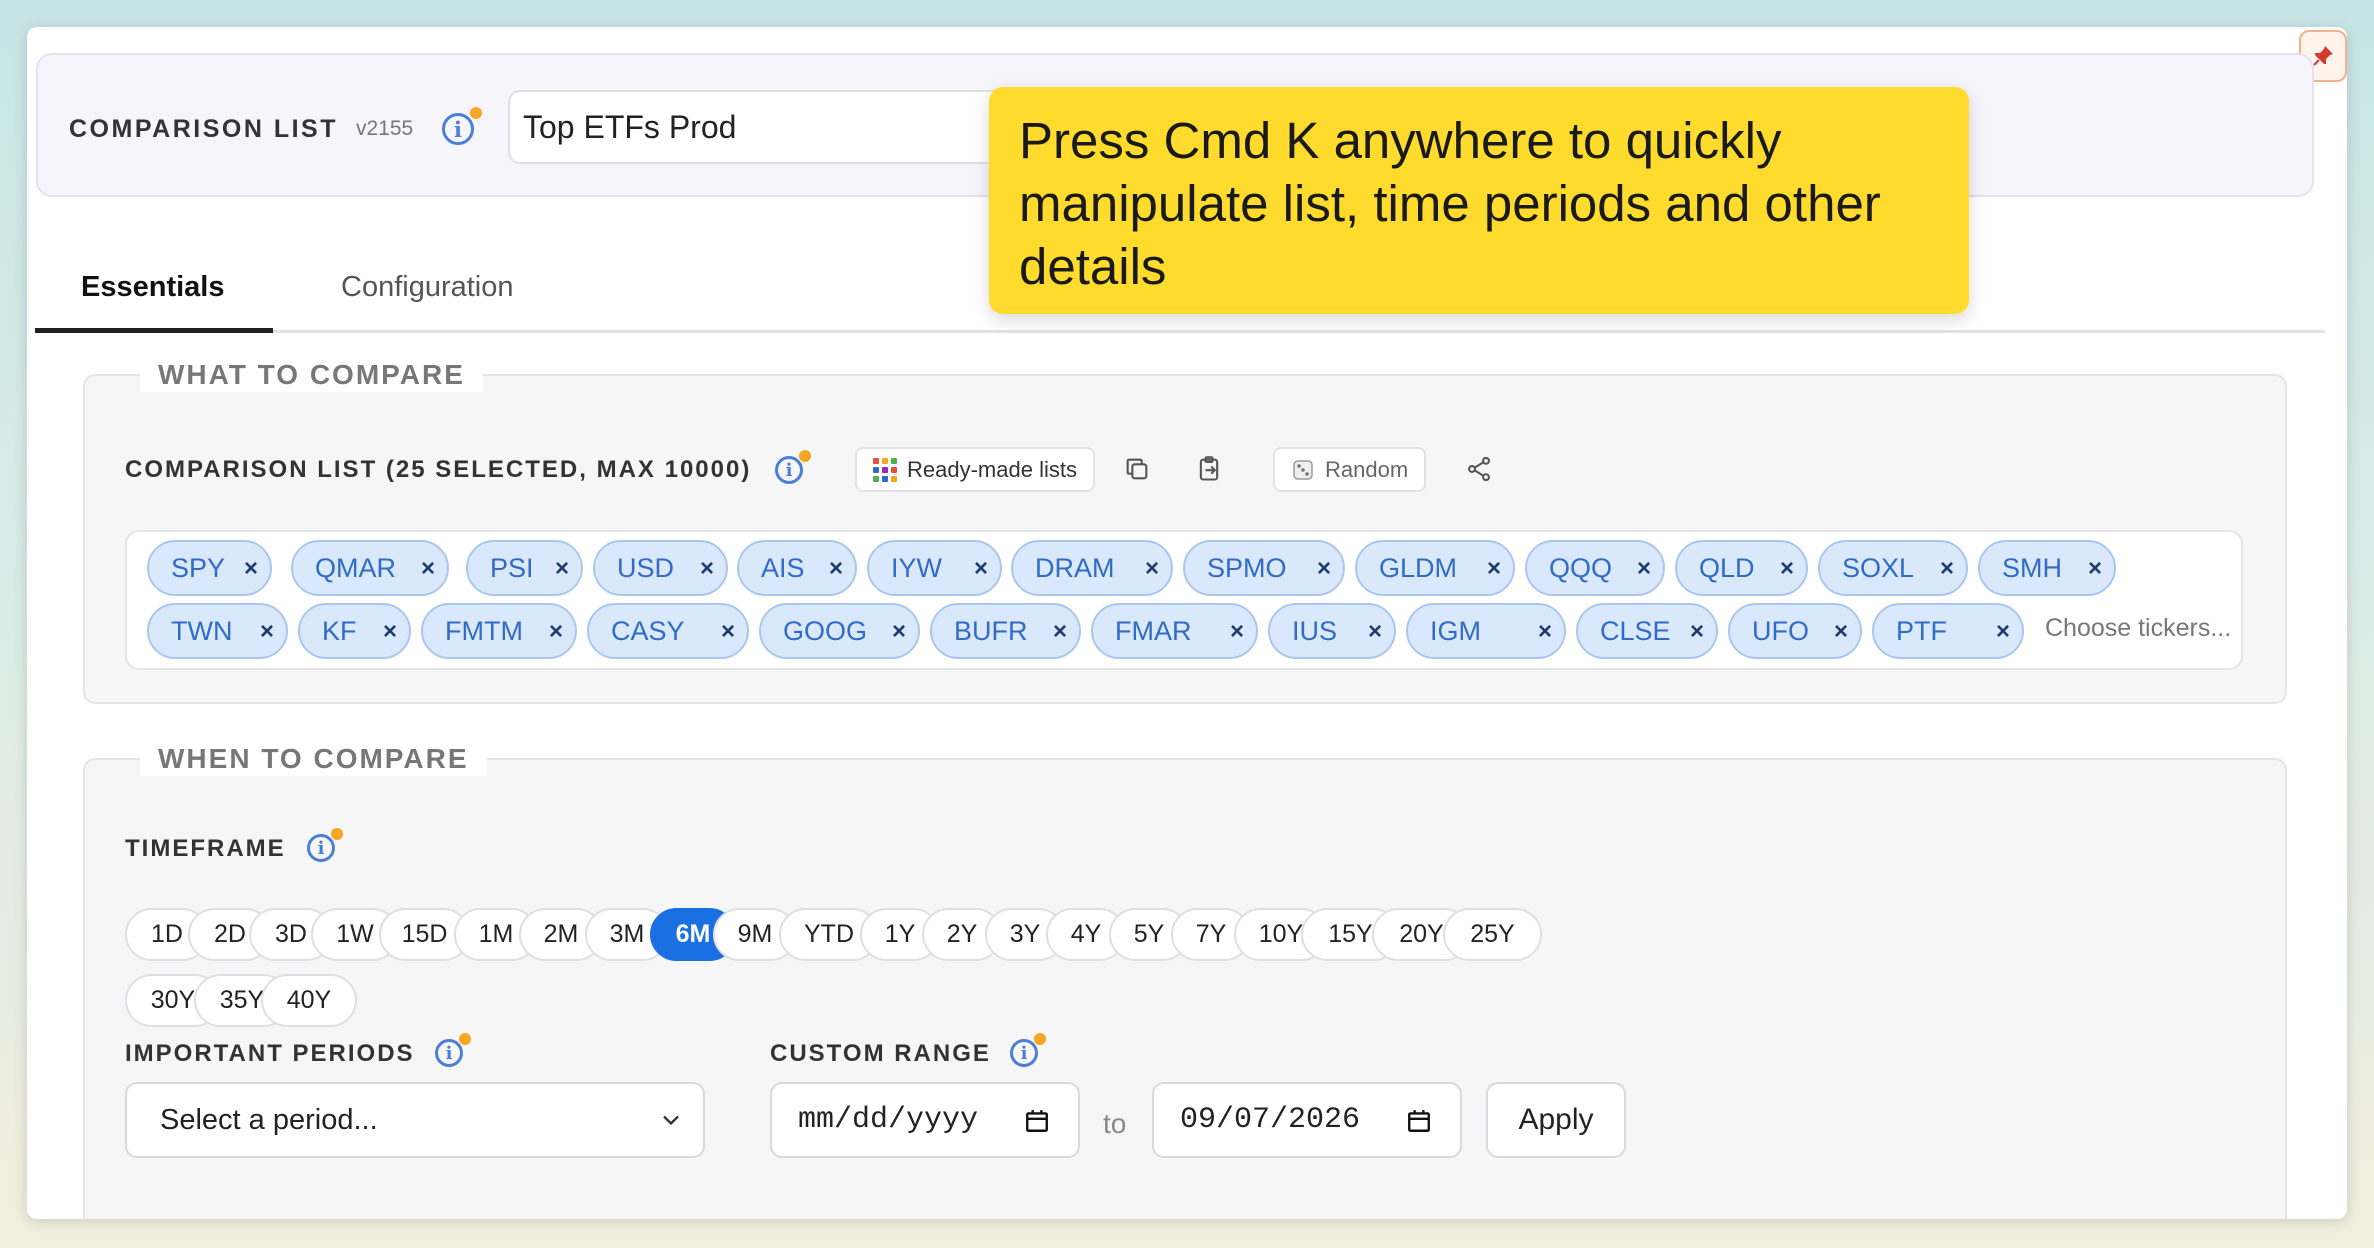 This screenshot has height=1248, width=2374. I want to click on chevron-down-icon, so click(671, 1120).